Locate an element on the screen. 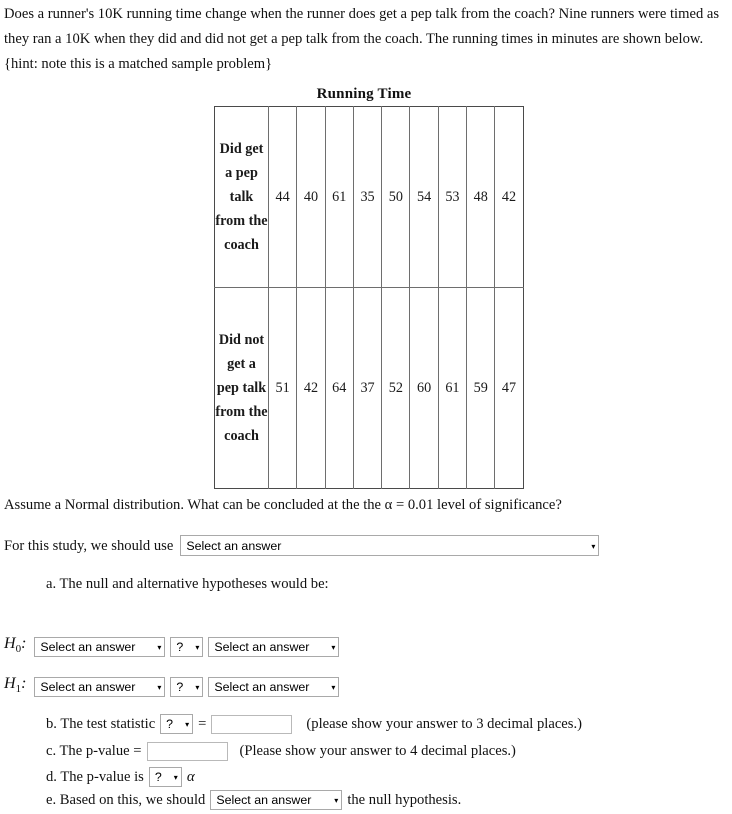 This screenshot has width=732, height=814. table-cell: 53 is located at coordinates (452, 197).